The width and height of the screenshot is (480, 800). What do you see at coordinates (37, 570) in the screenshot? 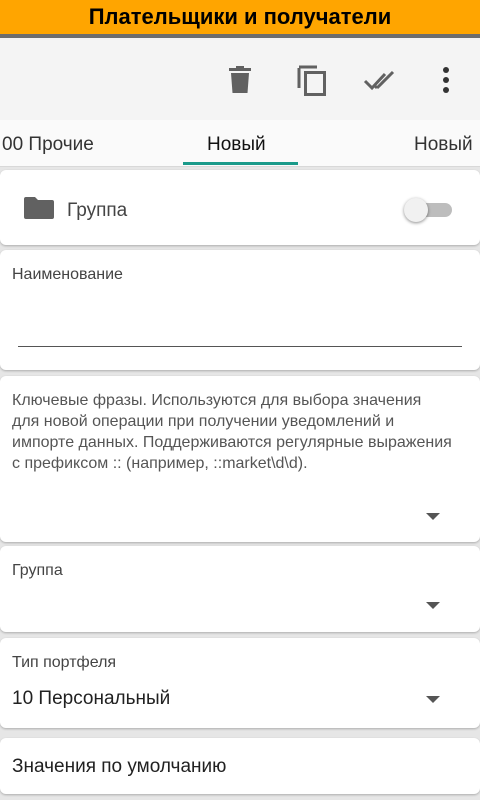
I see `group-select-label: Группа` at bounding box center [37, 570].